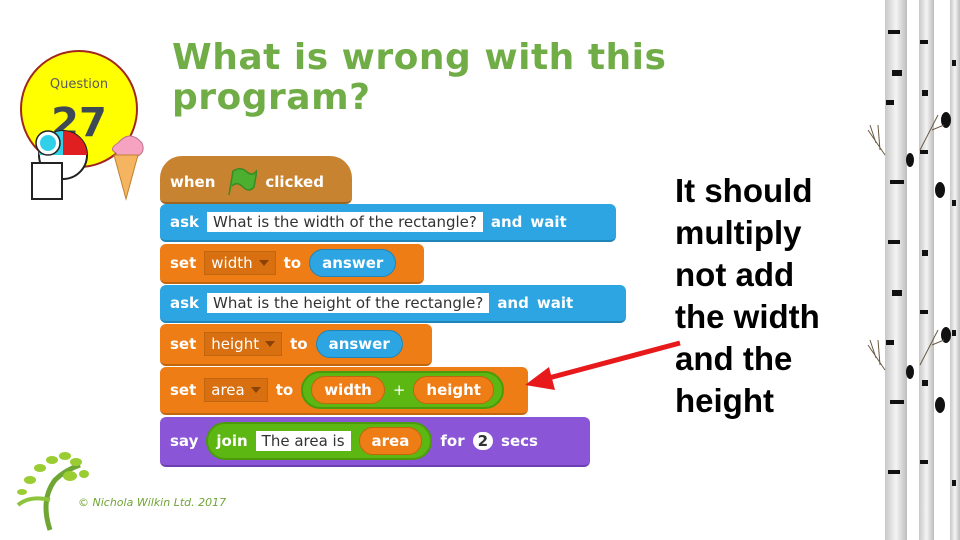 The height and width of the screenshot is (540, 960). Describe the element at coordinates (345, 222) in the screenshot. I see `ask-width-input: What is the width of the rectangle?` at that location.